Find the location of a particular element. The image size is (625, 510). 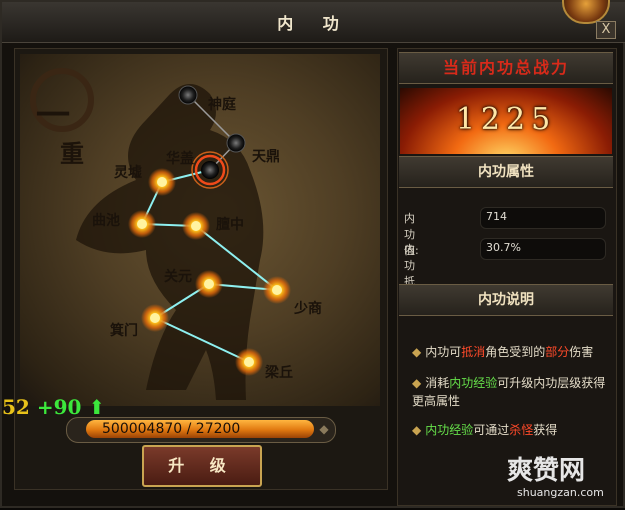

window-title: 内 功 is located at coordinates (314, 23).